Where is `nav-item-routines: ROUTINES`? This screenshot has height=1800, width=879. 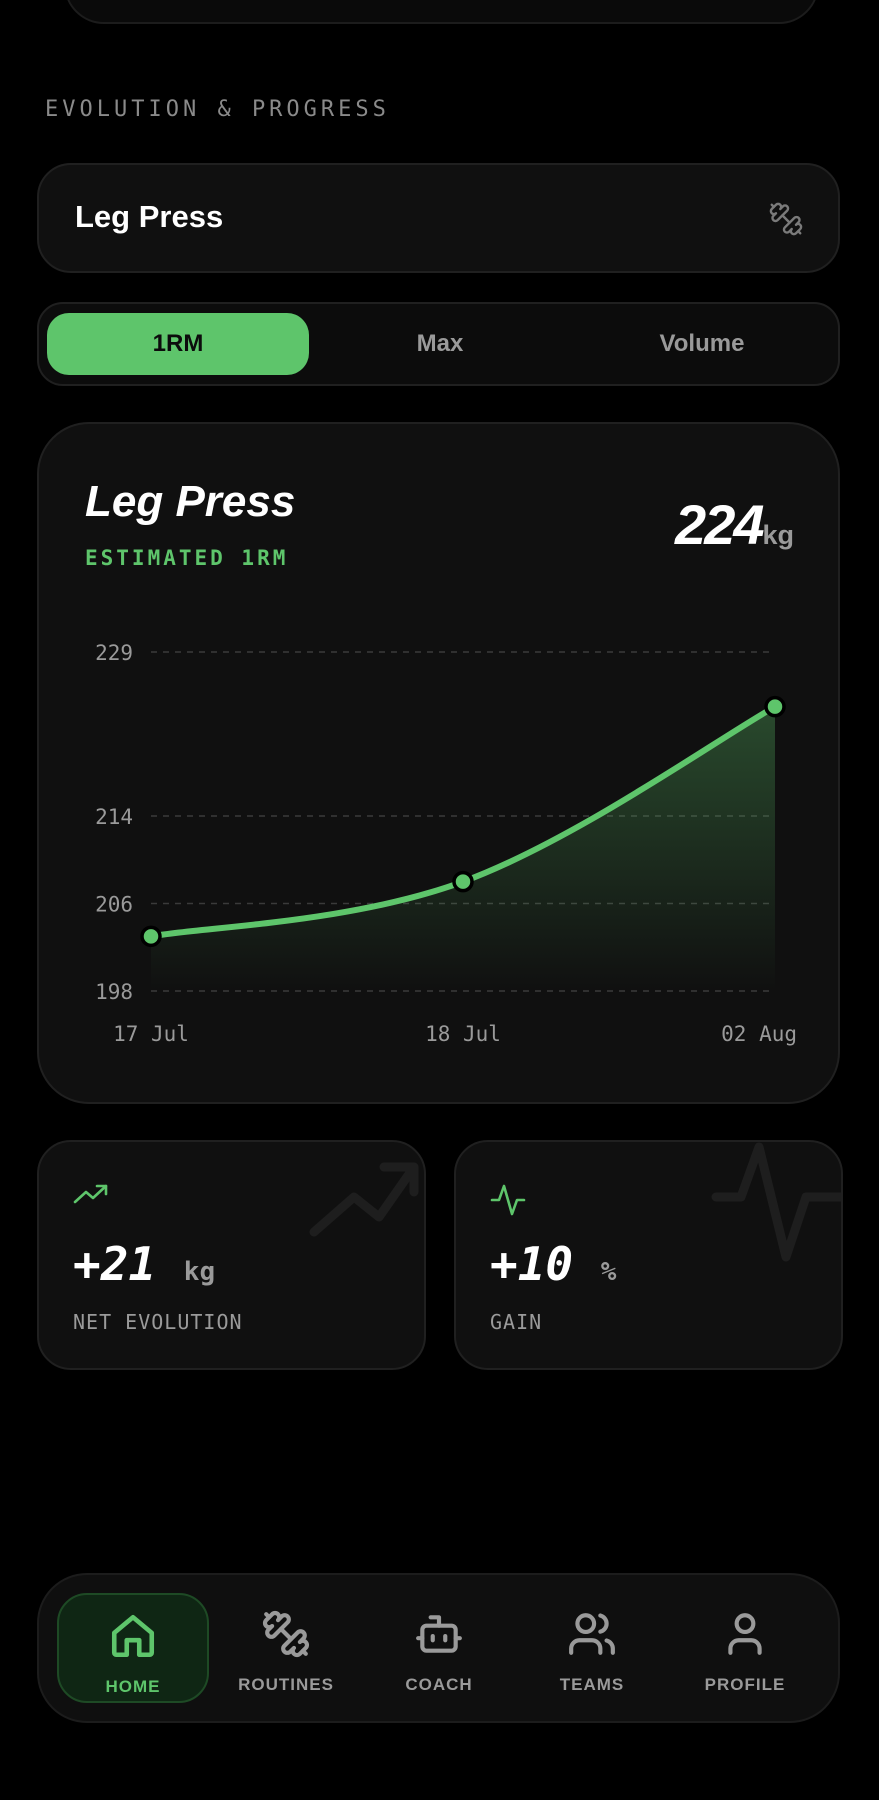 nav-item-routines: ROUTINES is located at coordinates (286, 1648).